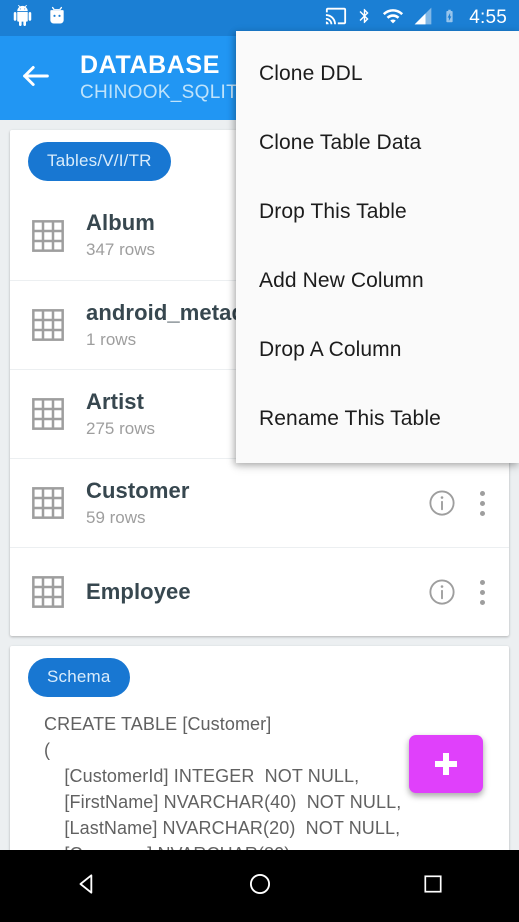 The image size is (519, 922). I want to click on table-name: Employee, so click(138, 591).